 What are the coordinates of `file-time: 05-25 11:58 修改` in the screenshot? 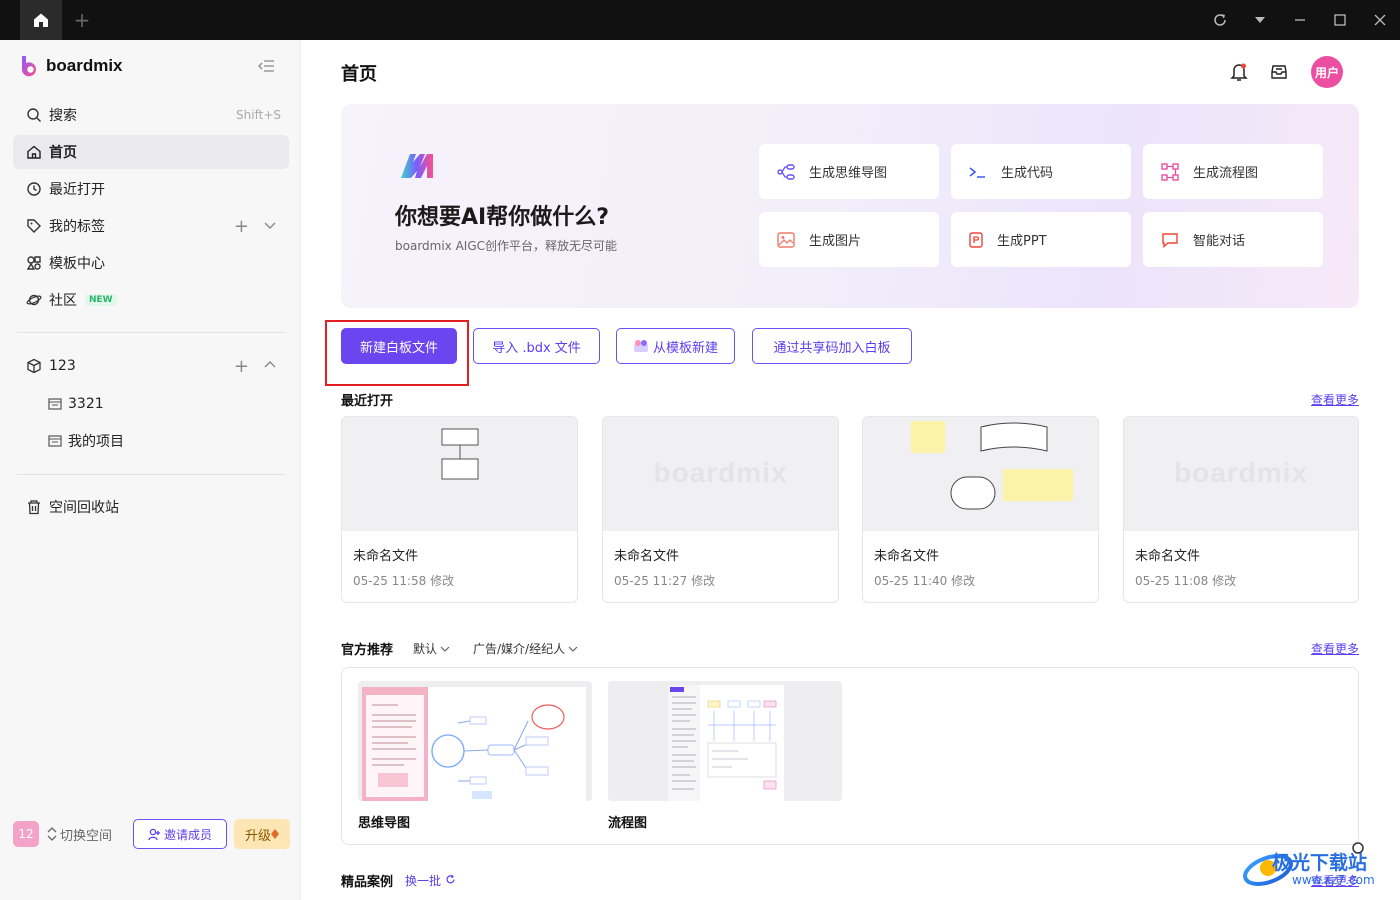 It's located at (404, 581).